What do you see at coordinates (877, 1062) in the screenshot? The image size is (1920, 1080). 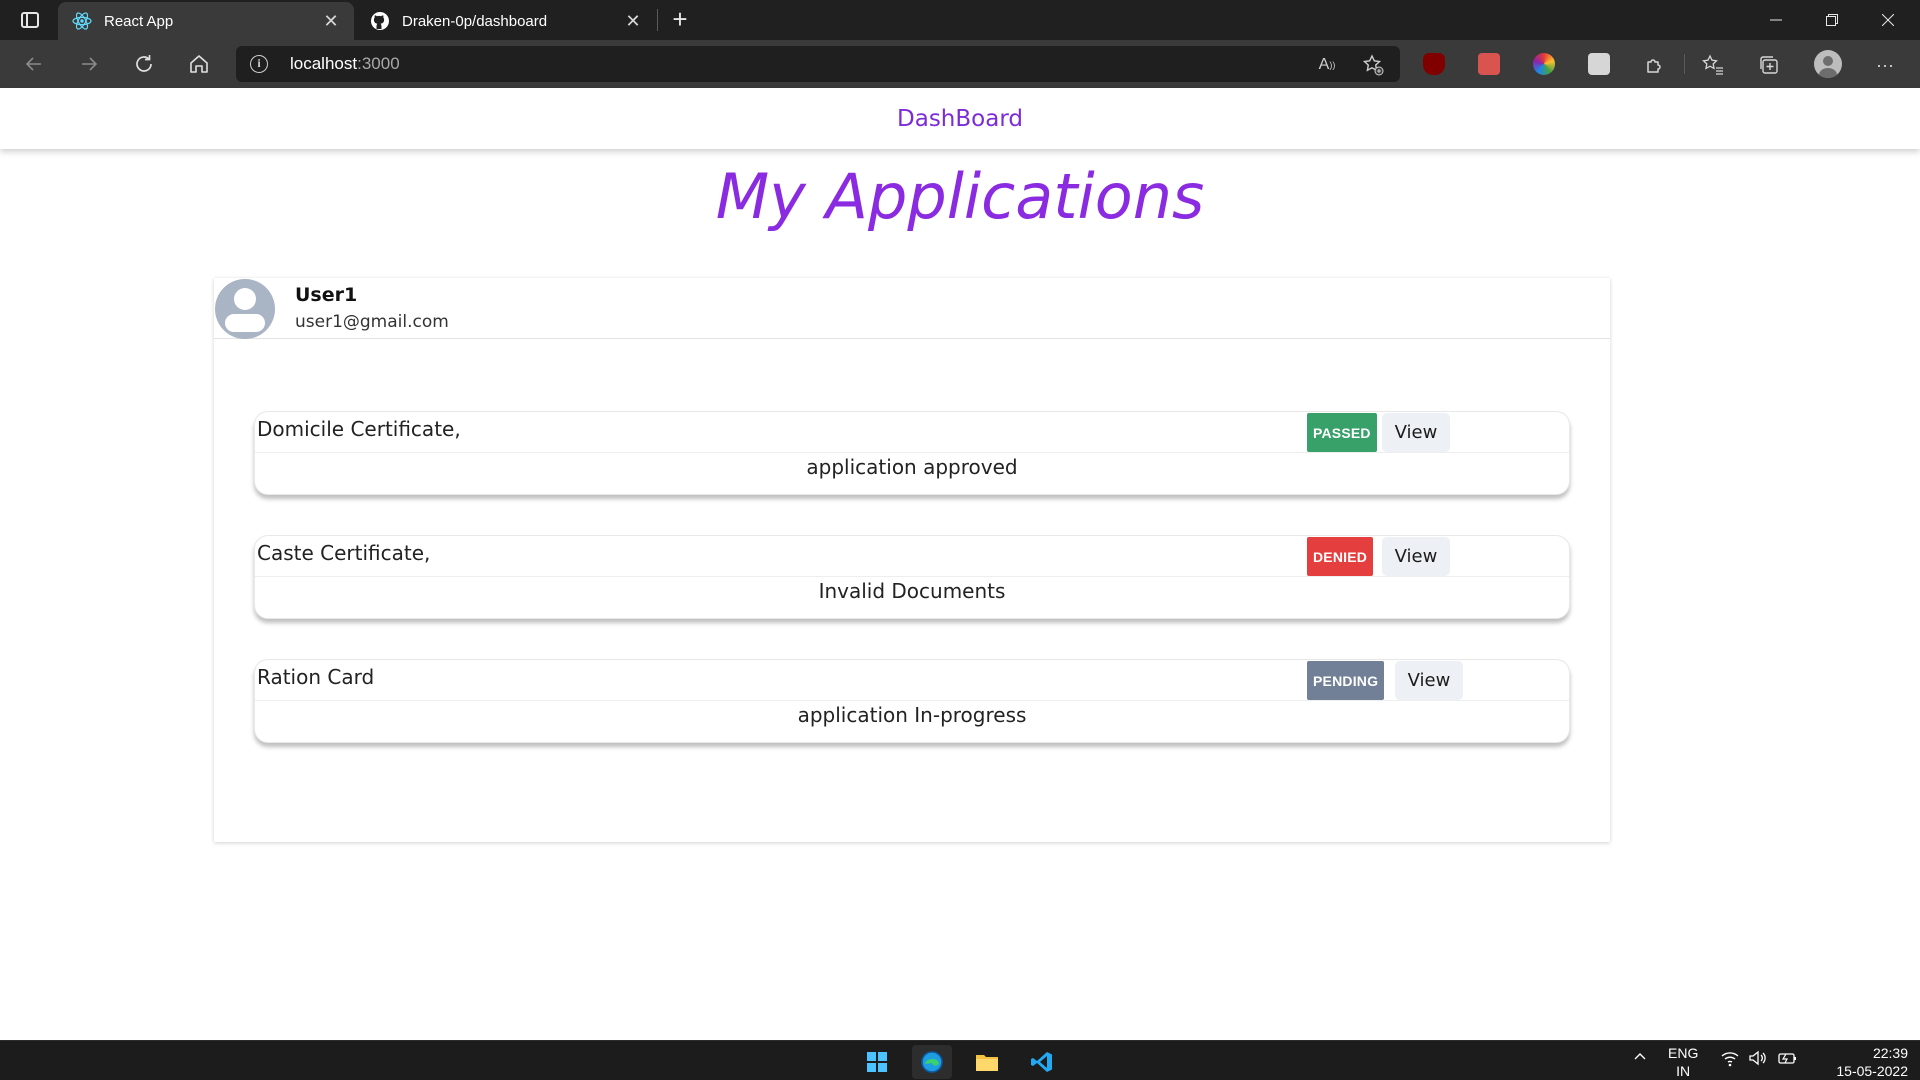 I see `start-icon` at bounding box center [877, 1062].